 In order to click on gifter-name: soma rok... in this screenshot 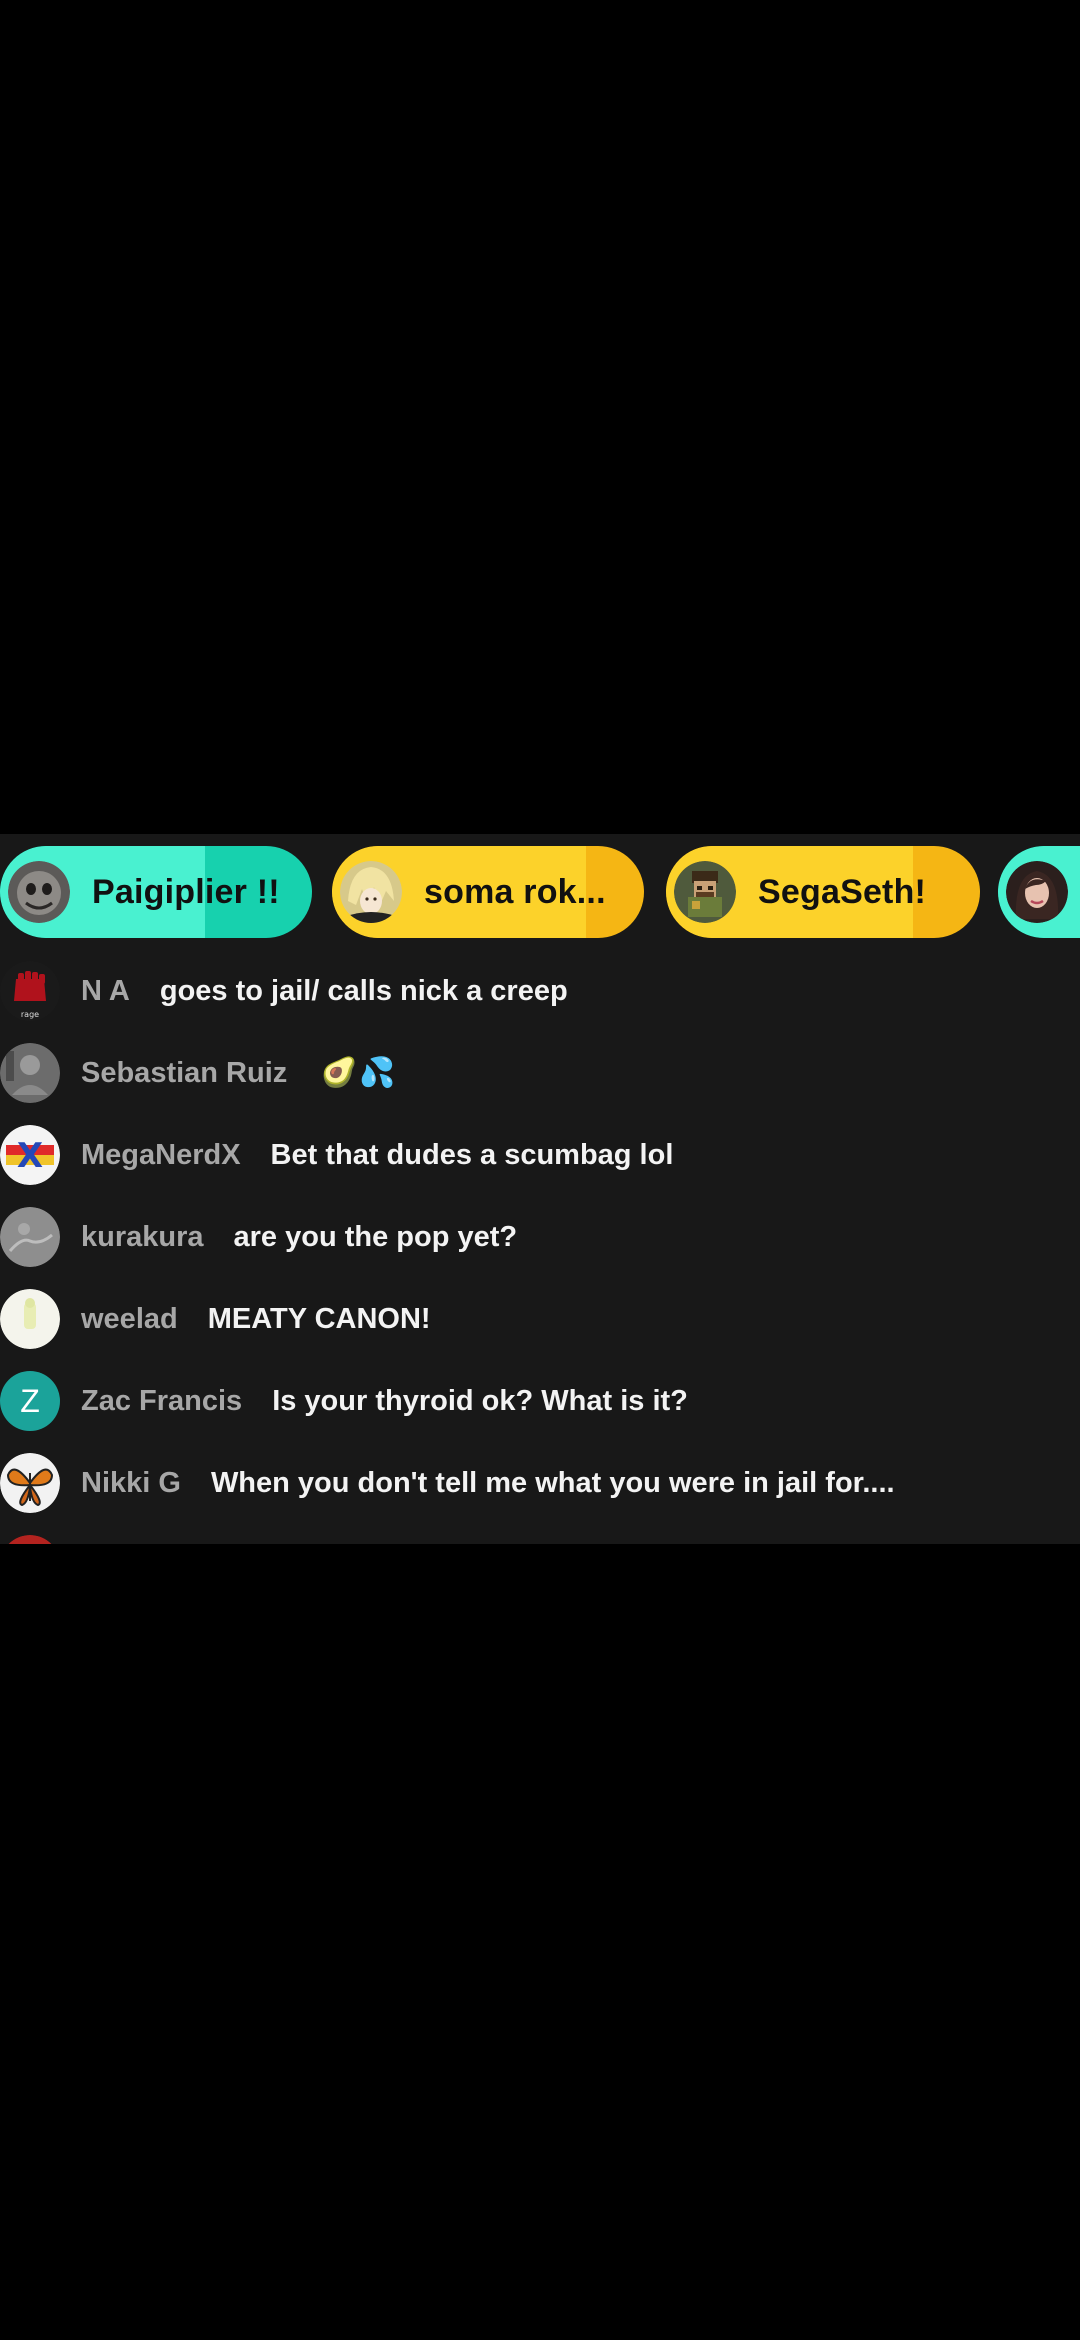, I will do `click(515, 891)`.